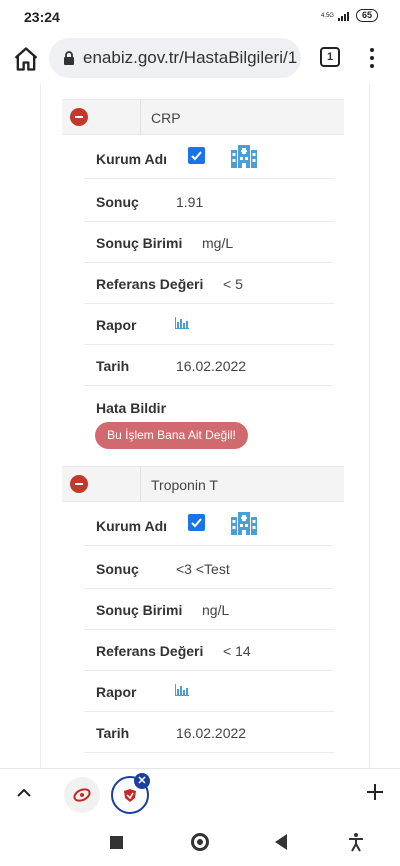 The image size is (400, 866). Describe the element at coordinates (171, 435) in the screenshot. I see `report-error-button: Bu İşlem Bana Ait Değil!` at that location.